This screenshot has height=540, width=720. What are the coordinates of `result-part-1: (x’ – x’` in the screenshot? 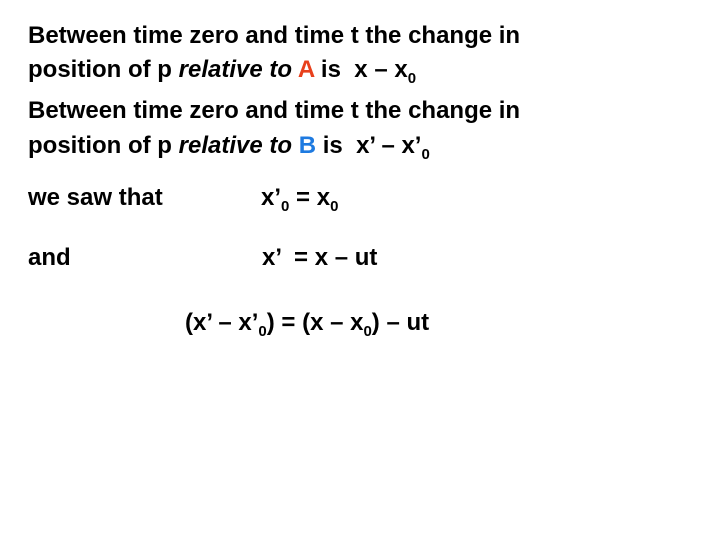 It's located at (222, 322).